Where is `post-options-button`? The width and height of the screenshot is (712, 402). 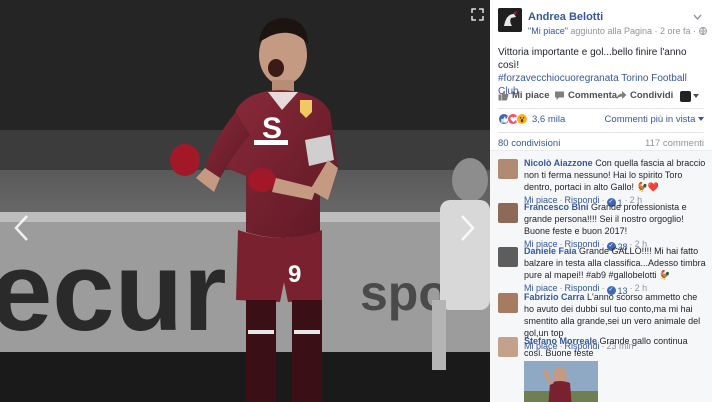
post-options-button is located at coordinates (697, 17).